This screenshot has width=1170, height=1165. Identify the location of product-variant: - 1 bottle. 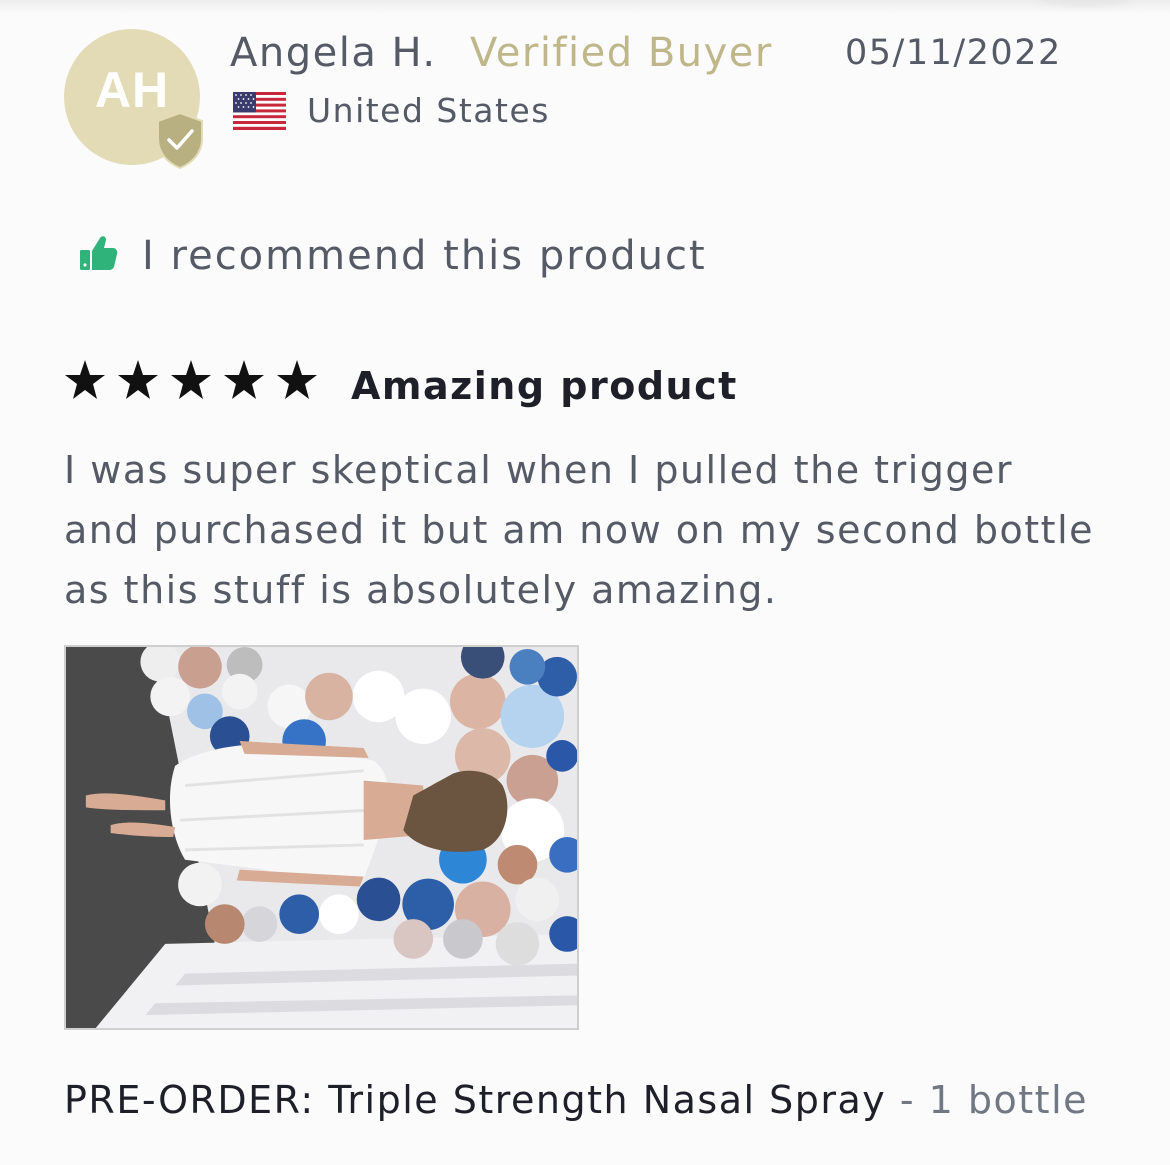
(987, 1100).